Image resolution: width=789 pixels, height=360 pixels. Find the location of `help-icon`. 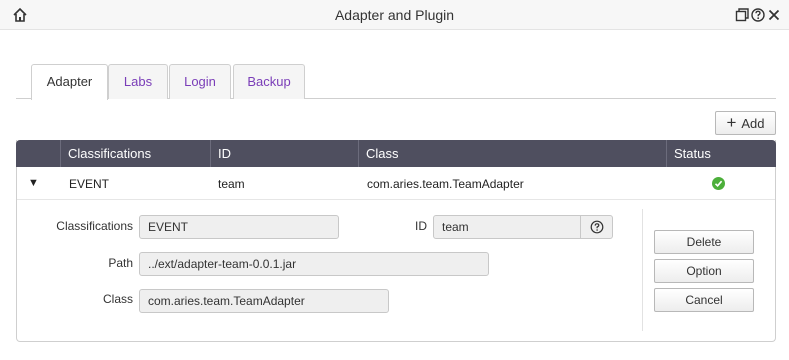

help-icon is located at coordinates (758, 15).